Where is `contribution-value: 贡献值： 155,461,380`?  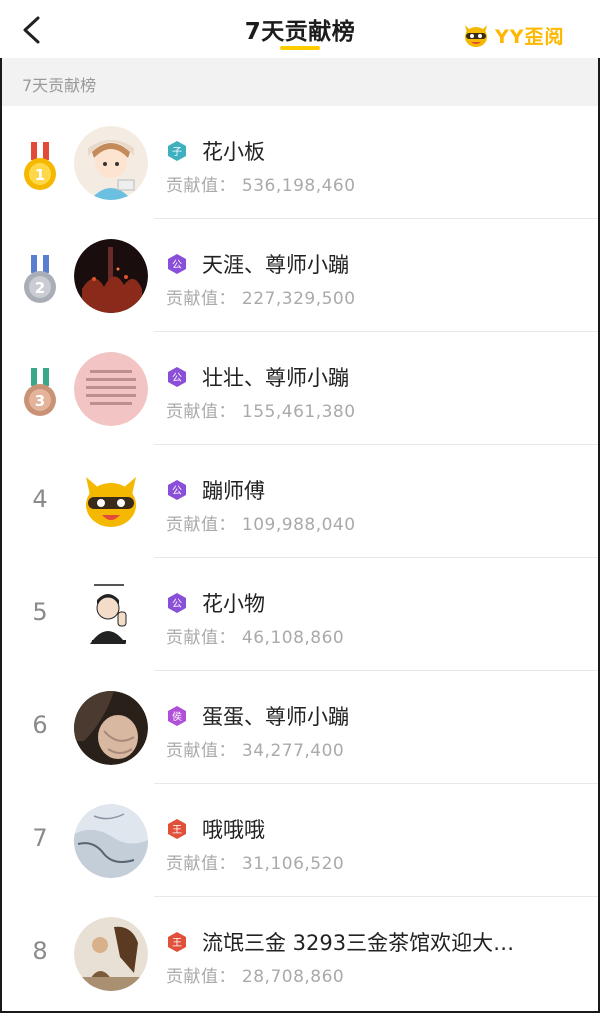
contribution-value: 贡献值： 155,461,380 is located at coordinates (261, 412).